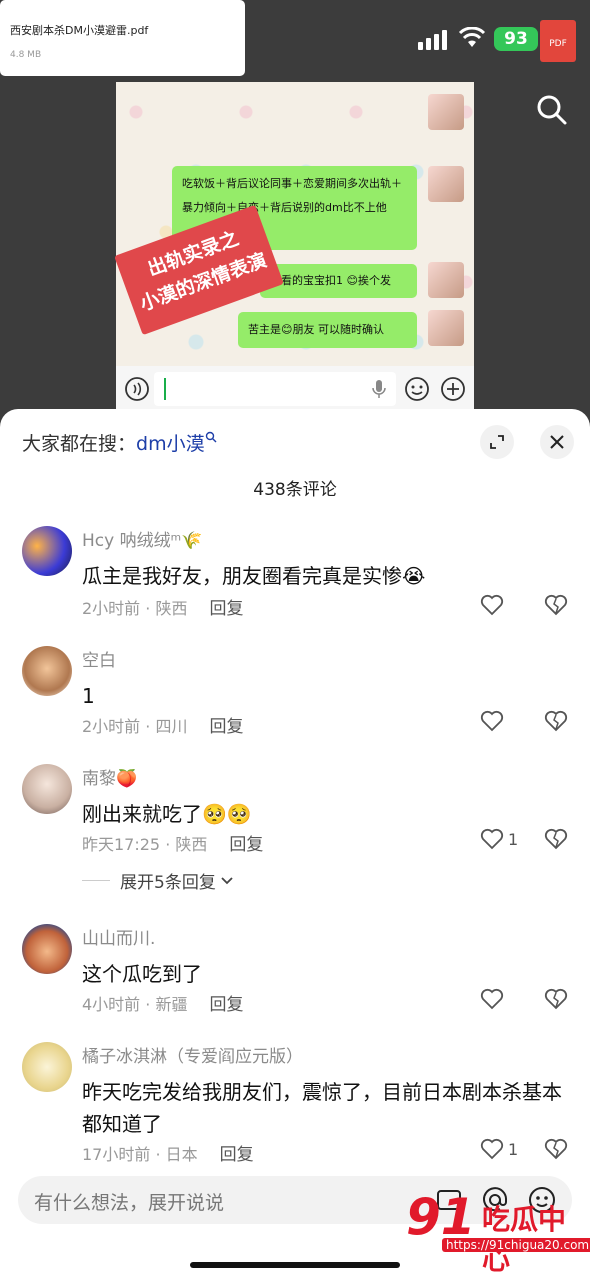 The height and width of the screenshot is (1280, 590). Describe the element at coordinates (322, 1108) in the screenshot. I see `comment-text: 昨天吃完发给我朋友们，震惊了，目前日本剧本杀基本都知道了` at that location.